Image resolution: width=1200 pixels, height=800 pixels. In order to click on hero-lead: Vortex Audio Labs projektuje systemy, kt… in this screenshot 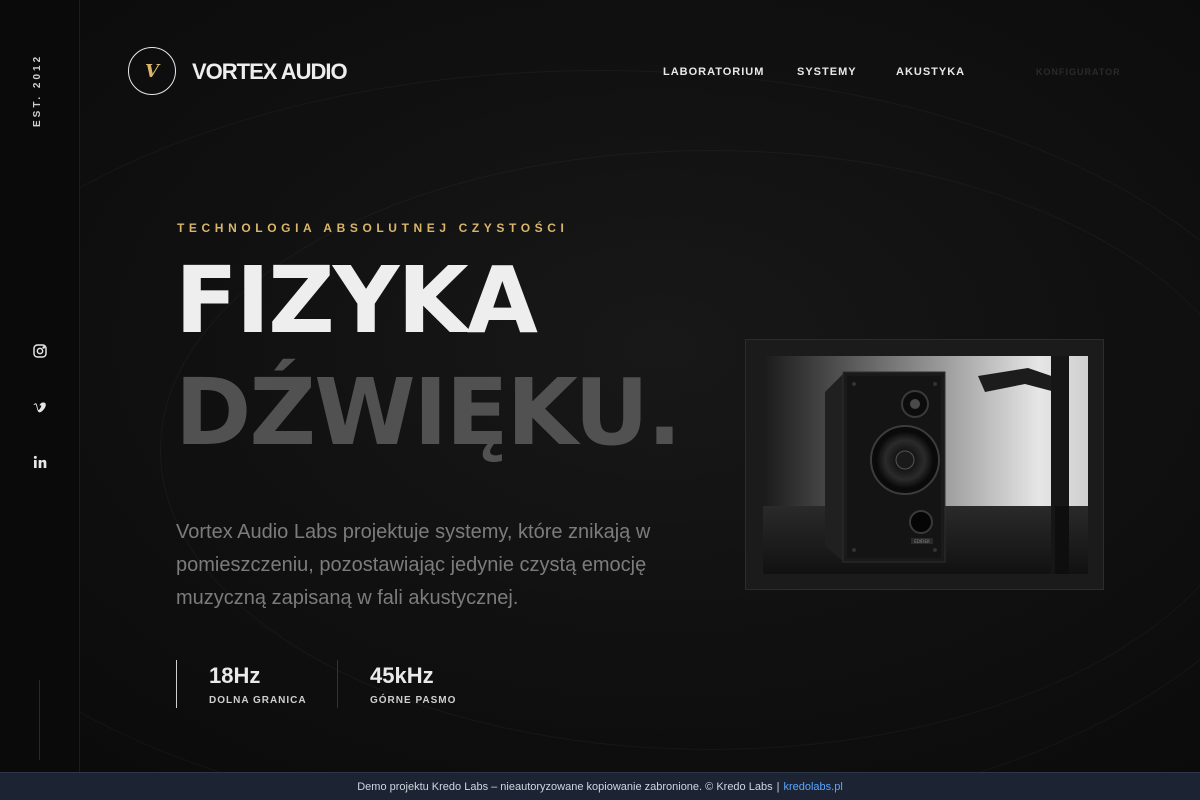, I will do `click(413, 565)`.